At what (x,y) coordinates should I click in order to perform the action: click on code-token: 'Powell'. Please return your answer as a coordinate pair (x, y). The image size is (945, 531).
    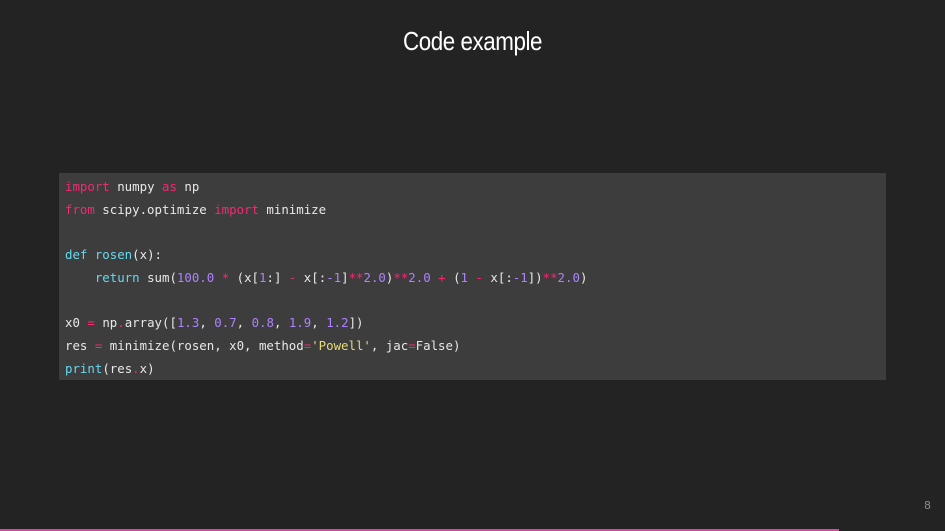
    Looking at the image, I should click on (341, 345).